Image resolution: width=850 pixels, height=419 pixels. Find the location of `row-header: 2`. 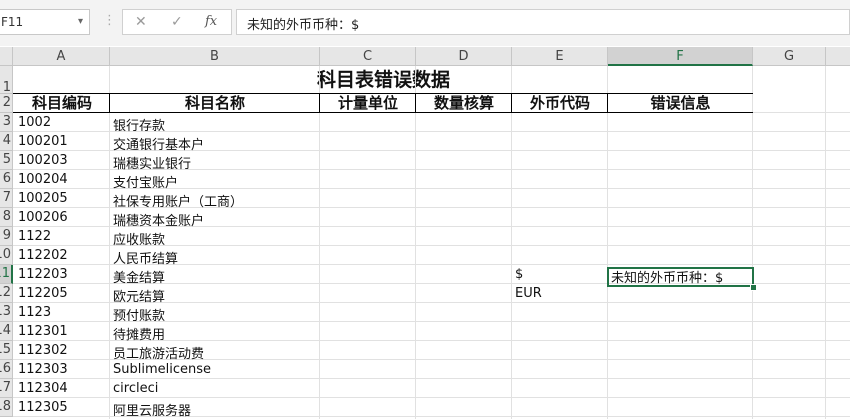

row-header: 2 is located at coordinates (6, 103).